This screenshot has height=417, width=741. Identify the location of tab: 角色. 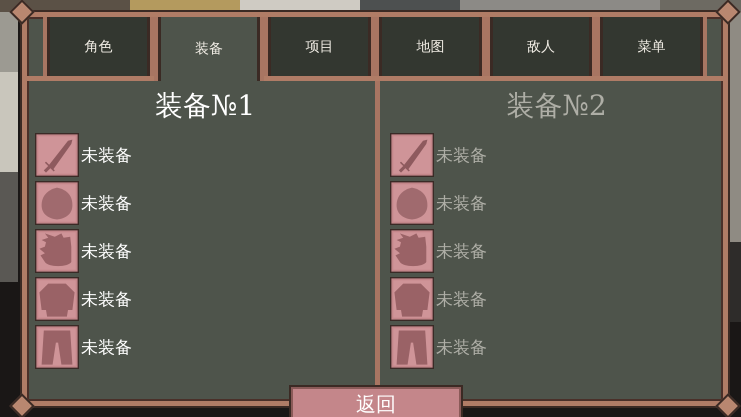
(98, 46).